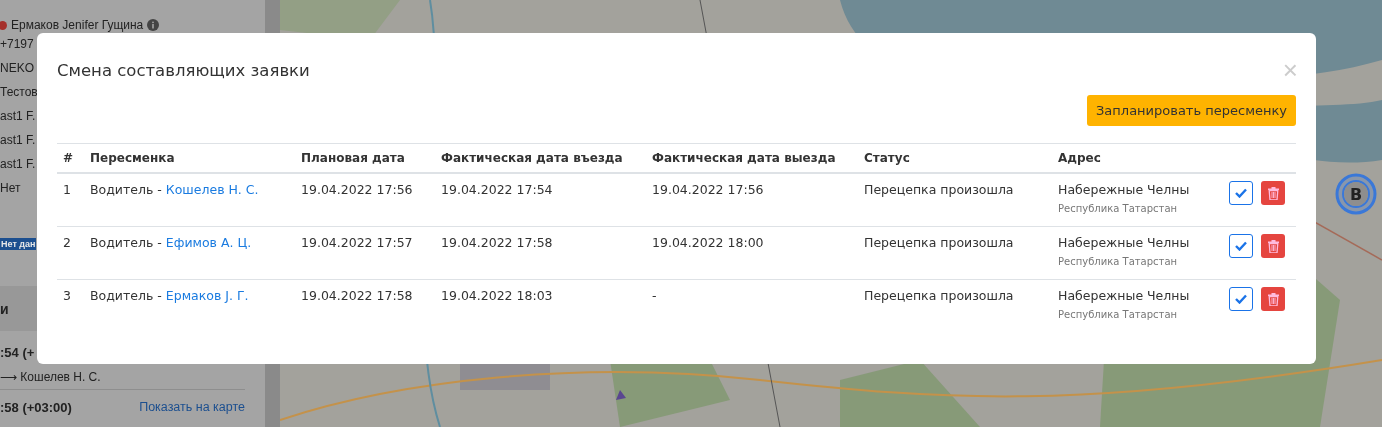  I want to click on event-time: :58 (+03:00), so click(36, 407).